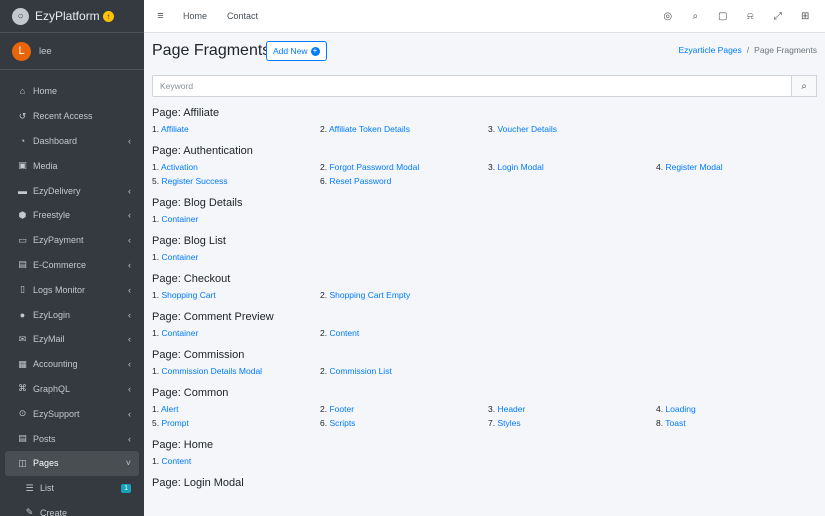 The image size is (825, 516). Describe the element at coordinates (723, 16) in the screenshot. I see `comments-icon: ▢` at that location.